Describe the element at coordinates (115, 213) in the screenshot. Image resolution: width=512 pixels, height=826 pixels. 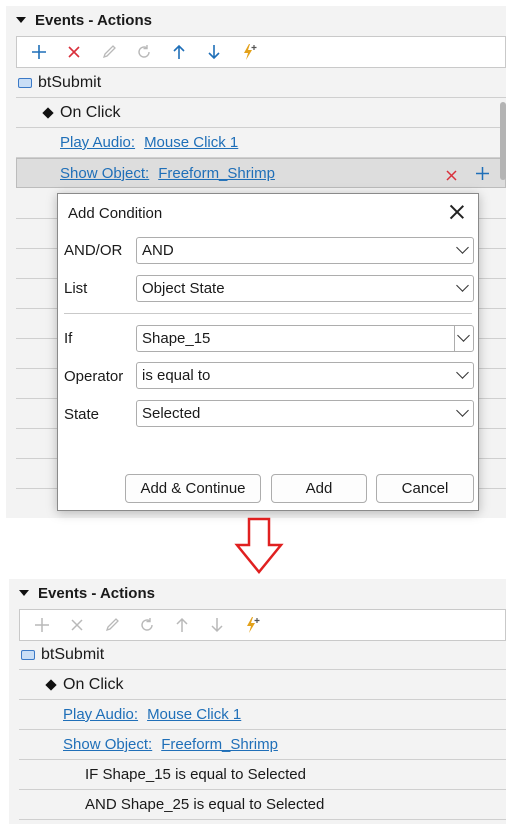
I see `dialog-title: Add Condition` at that location.